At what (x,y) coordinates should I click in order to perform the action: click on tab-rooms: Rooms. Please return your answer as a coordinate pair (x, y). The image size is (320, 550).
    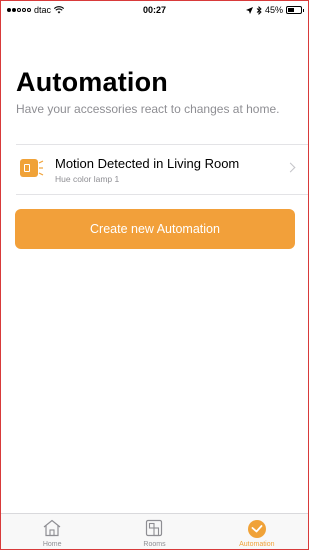
    Looking at the image, I should click on (154, 532).